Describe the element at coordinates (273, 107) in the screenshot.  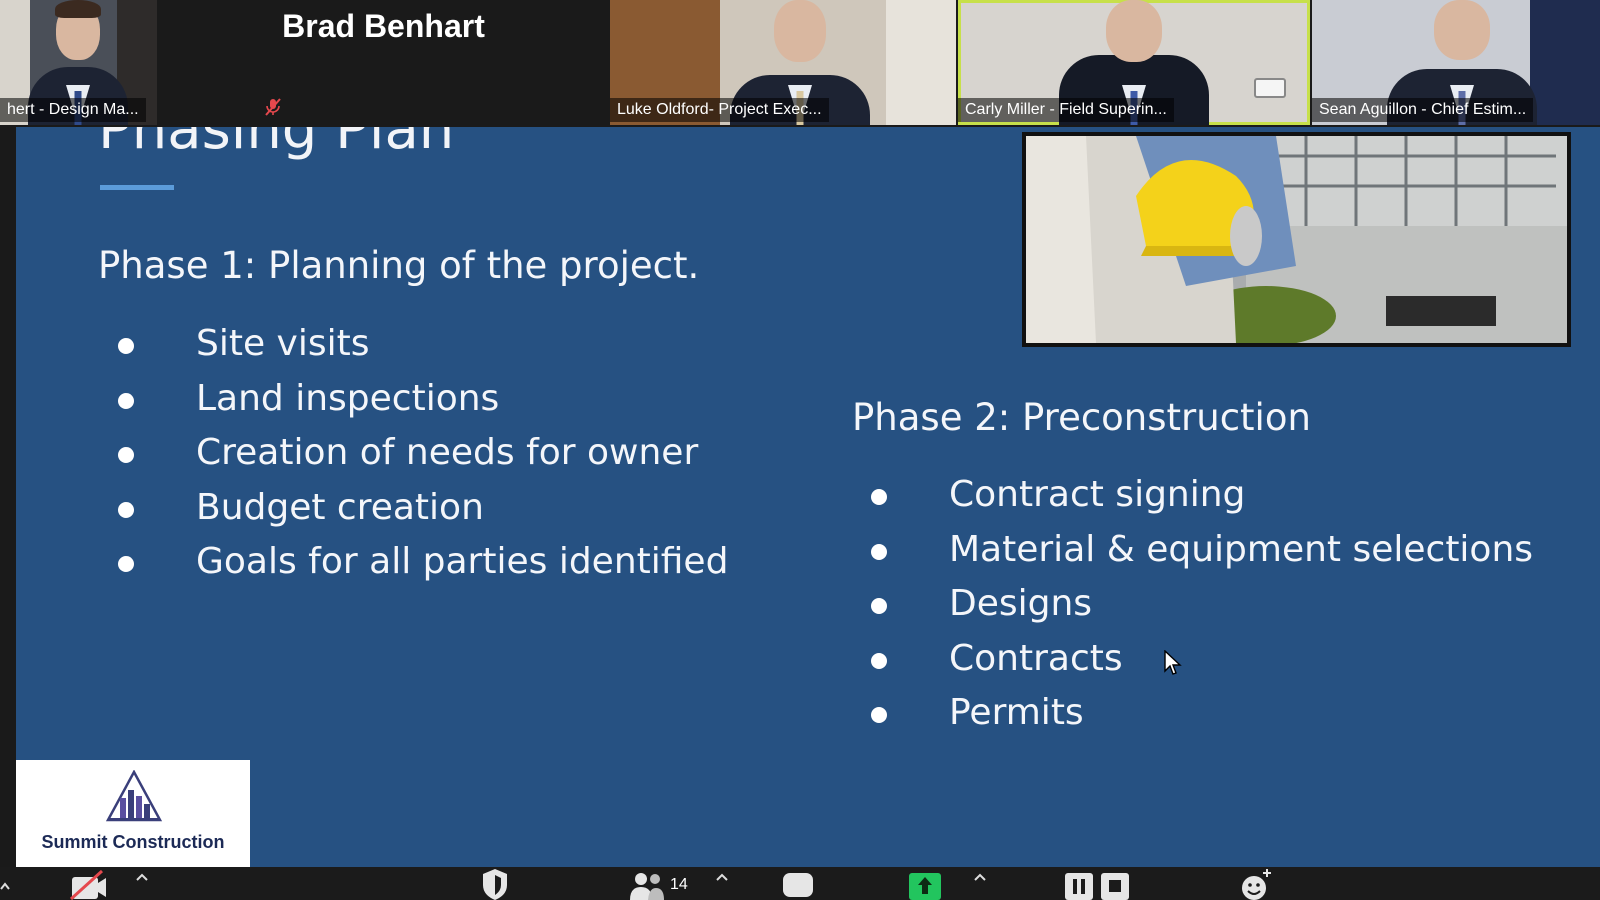
I see `mic-muted-icon` at that location.